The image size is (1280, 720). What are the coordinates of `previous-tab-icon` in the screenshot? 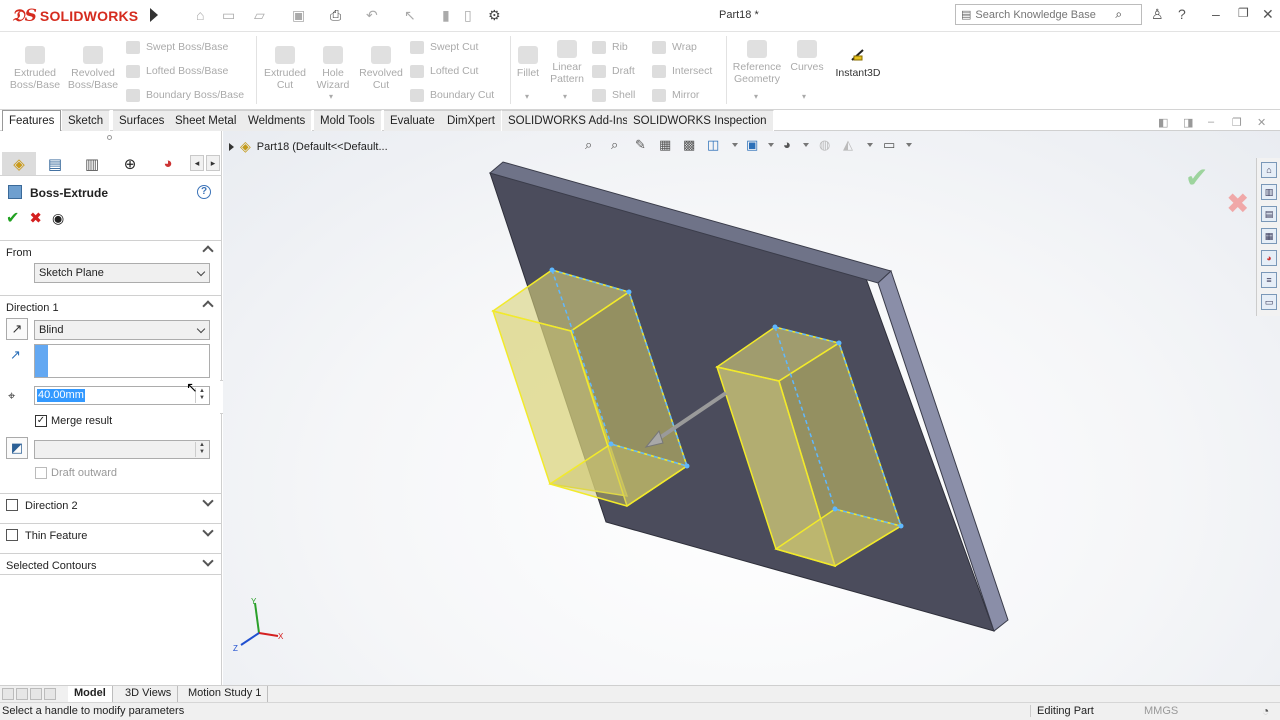 It's located at (22, 694).